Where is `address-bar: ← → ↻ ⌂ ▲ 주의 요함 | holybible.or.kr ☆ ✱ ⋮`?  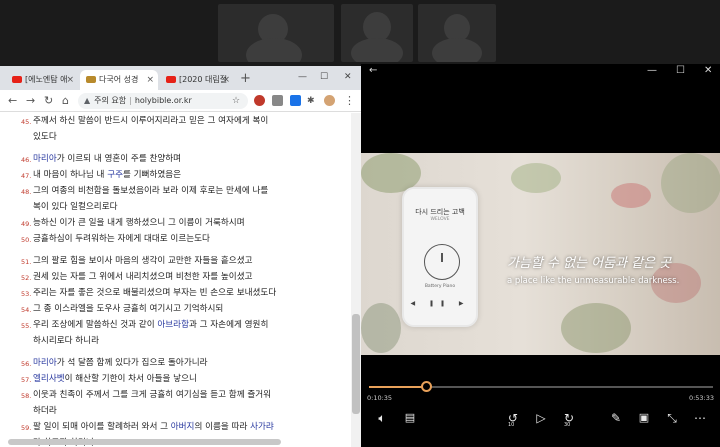
address-bar: ← → ↻ ⌂ ▲ 주의 요함 | holybible.or.kr ☆ ✱ ⋮ is located at coordinates (180, 101).